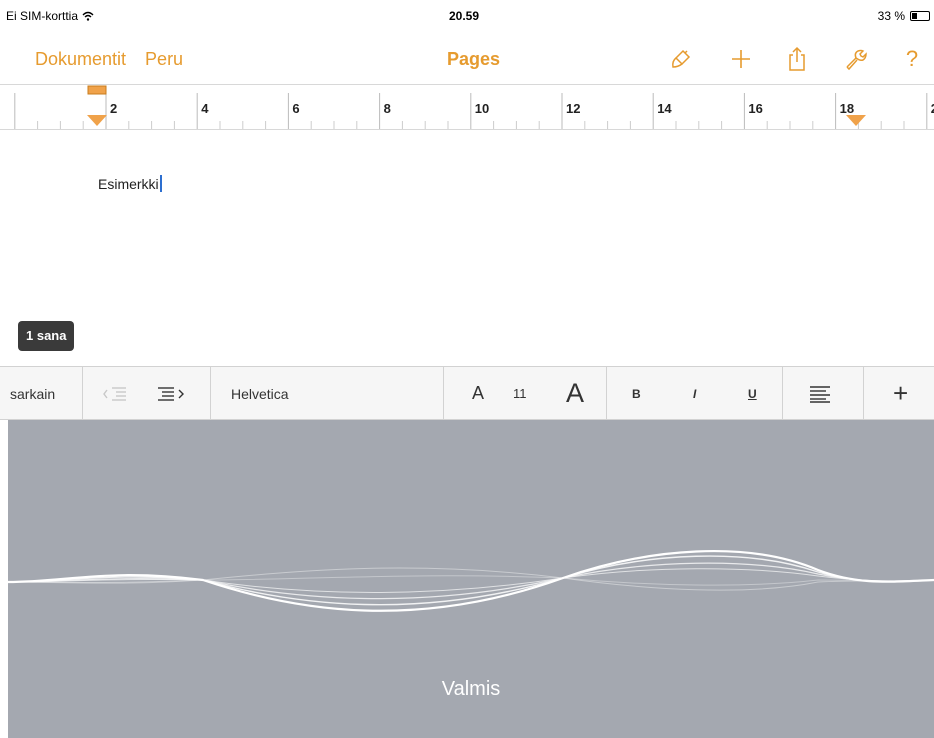 The image size is (934, 738). I want to click on status-bar: Ei SIM-korttia 20.59 33 %, so click(467, 13).